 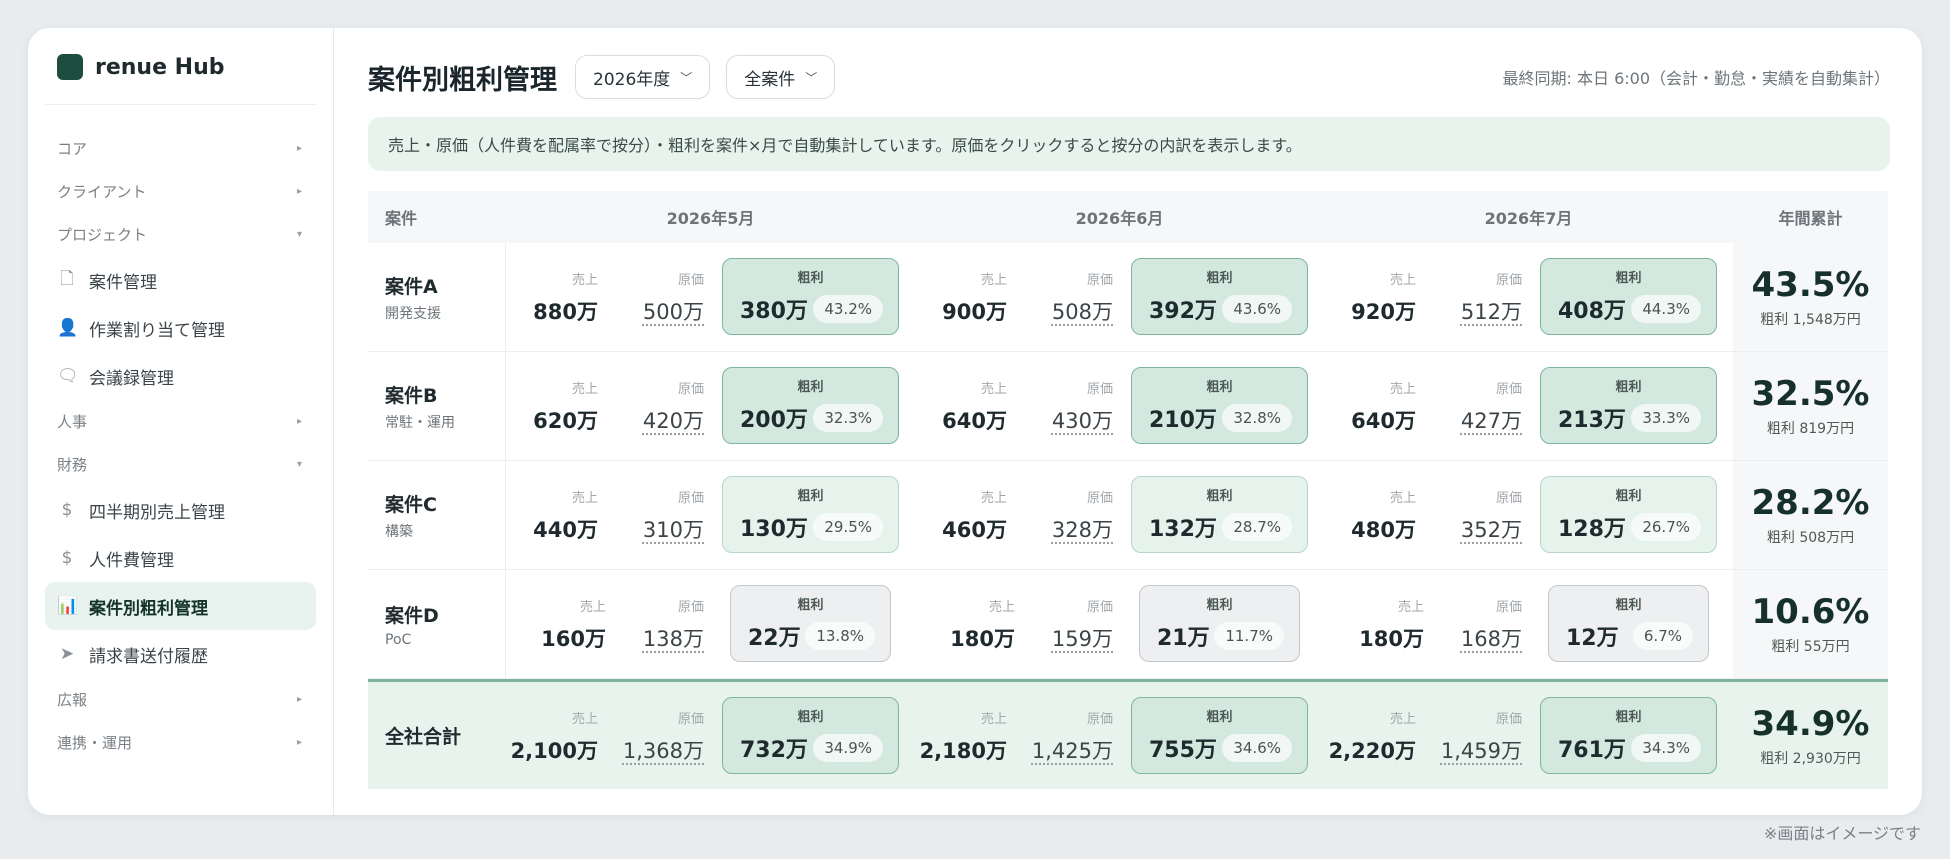 What do you see at coordinates (180, 376) in the screenshot?
I see `sidebar-item: 🗨 会議録管理` at bounding box center [180, 376].